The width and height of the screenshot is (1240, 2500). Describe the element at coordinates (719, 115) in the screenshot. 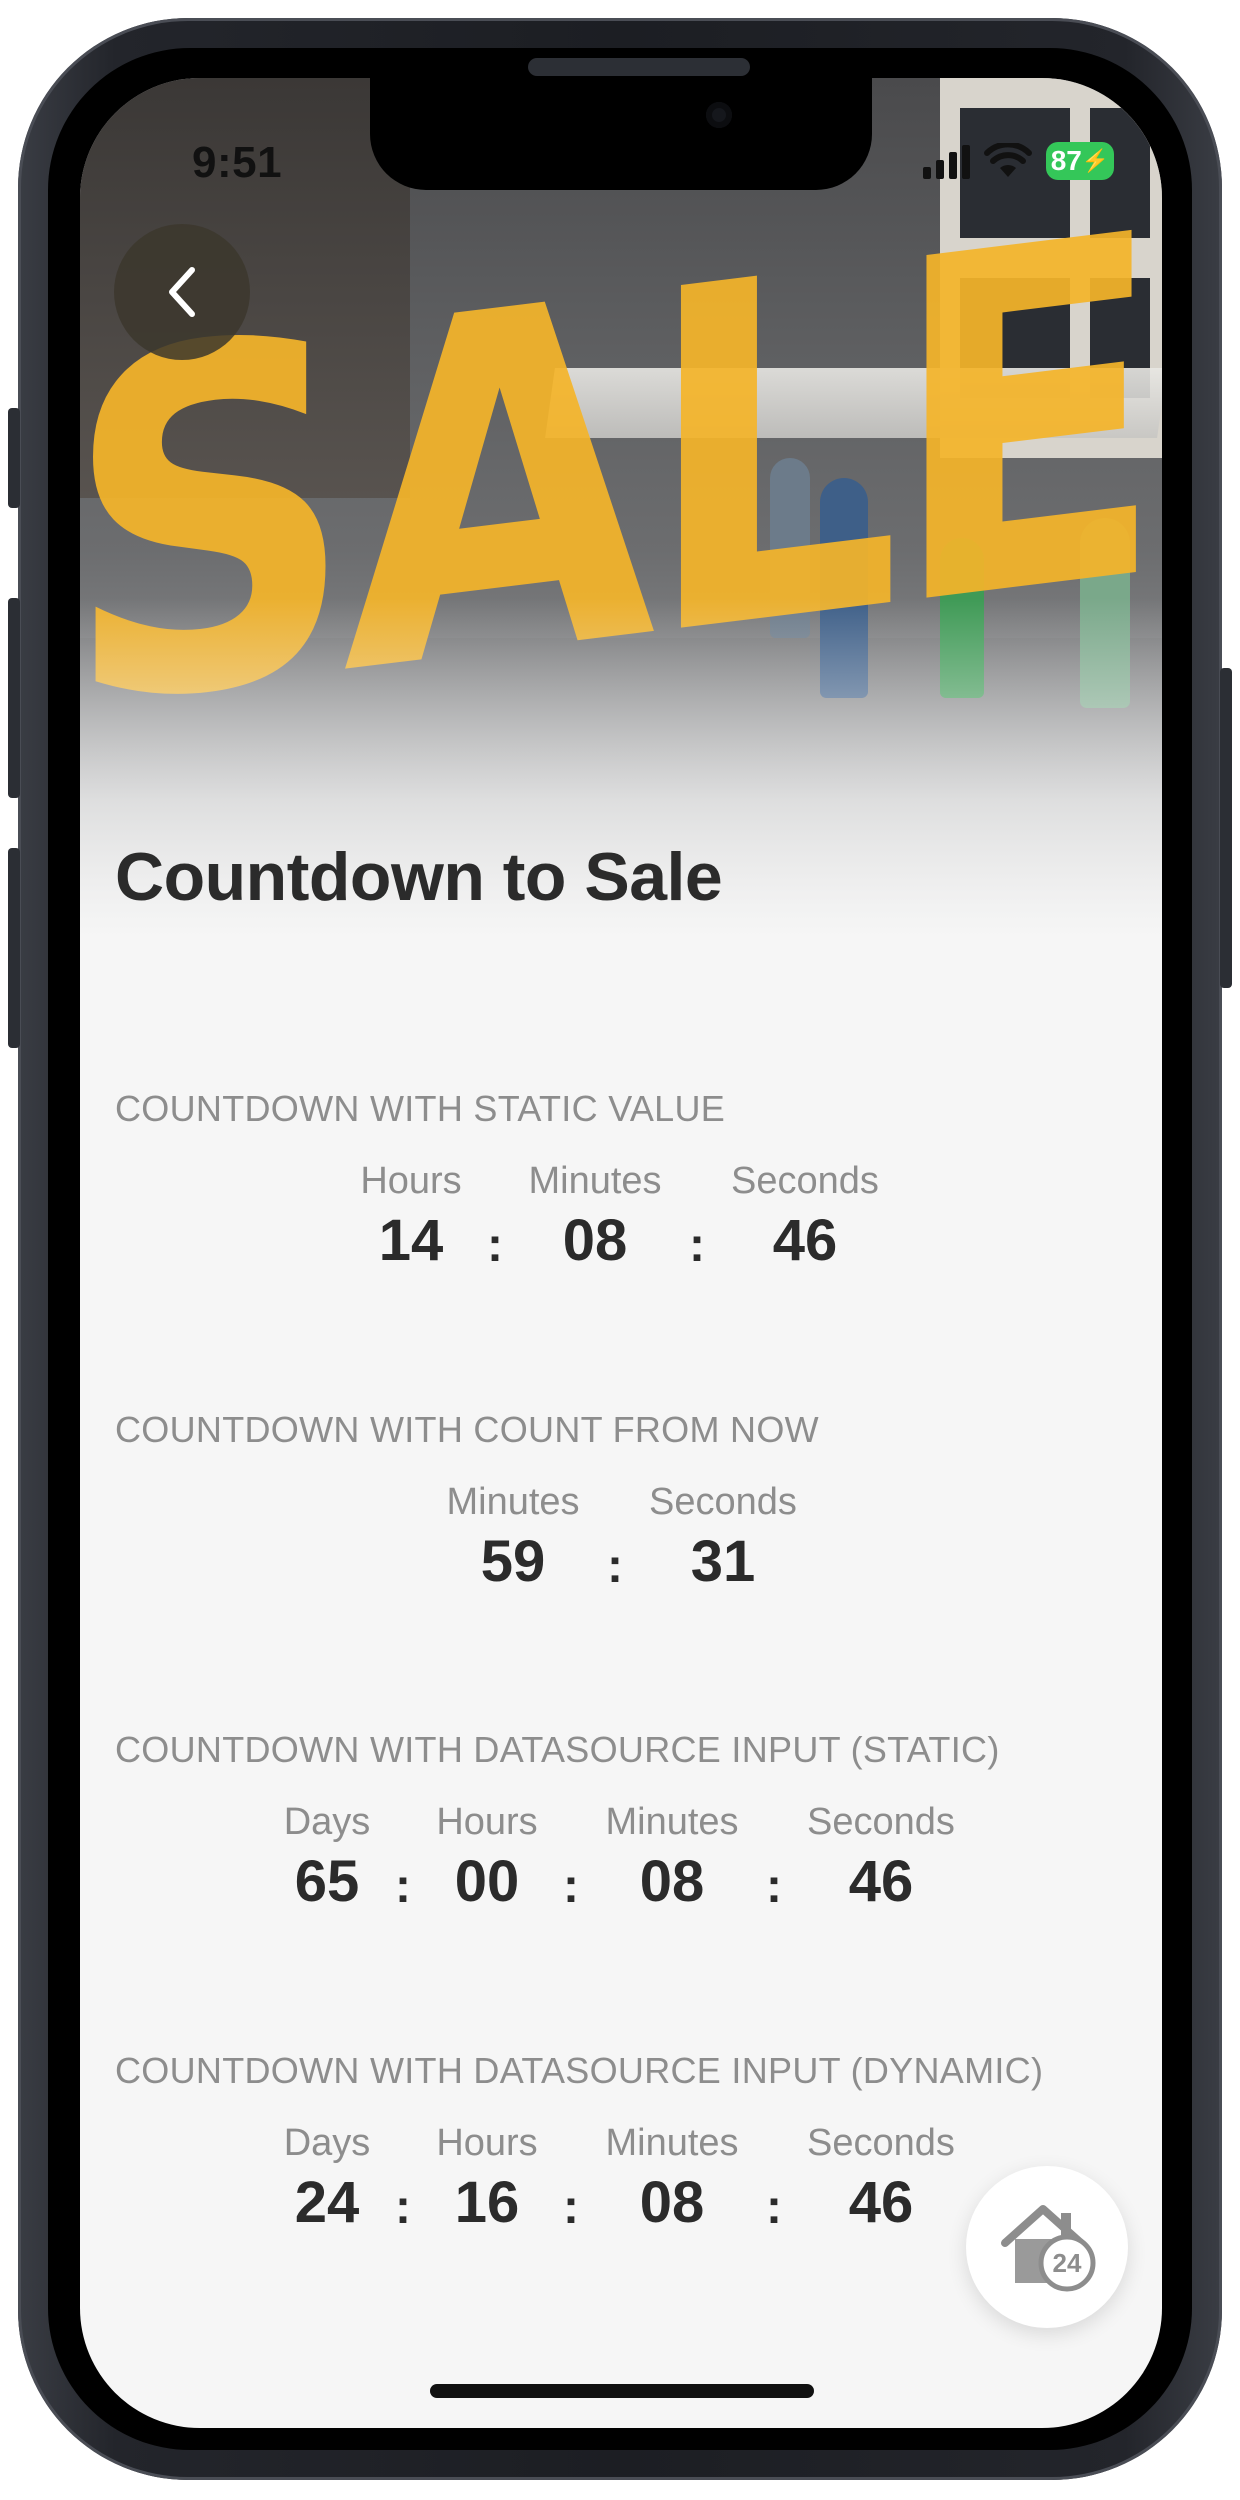

I see `camera-icon` at that location.